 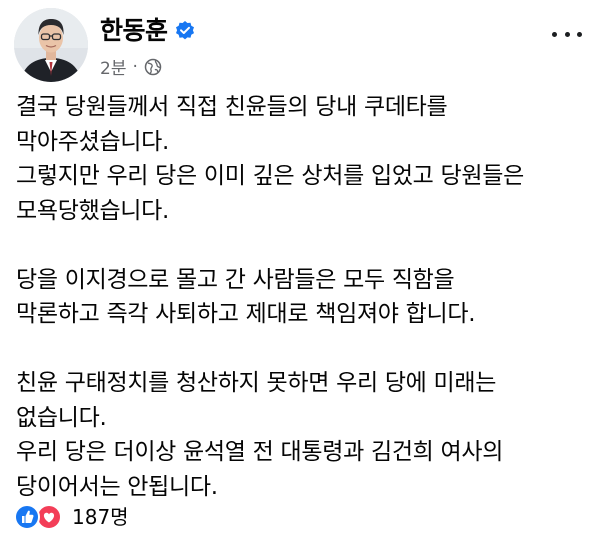 I want to click on reaction-icons, so click(x=39, y=517).